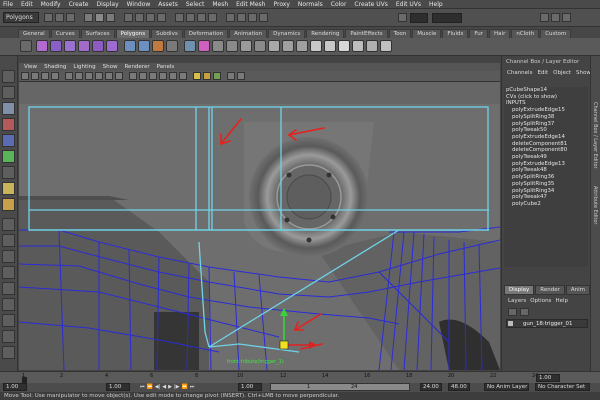 Image resolution: width=600 pixels, height=400 pixels. What do you see at coordinates (179, 17) in the screenshot?
I see `snap-grid-icon` at bounding box center [179, 17].